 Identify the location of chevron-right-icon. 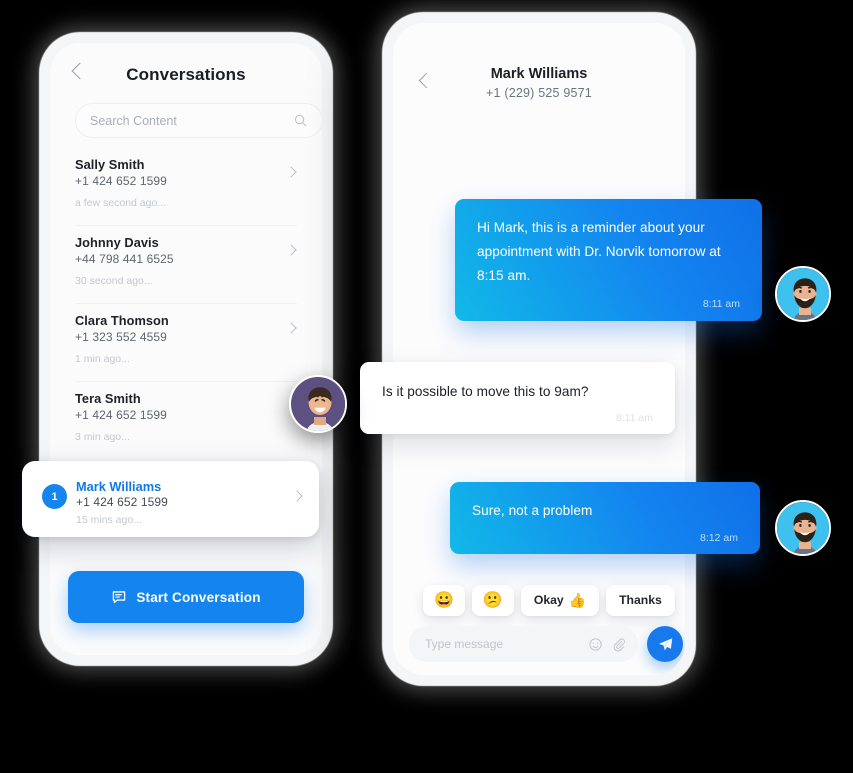
(297, 496).